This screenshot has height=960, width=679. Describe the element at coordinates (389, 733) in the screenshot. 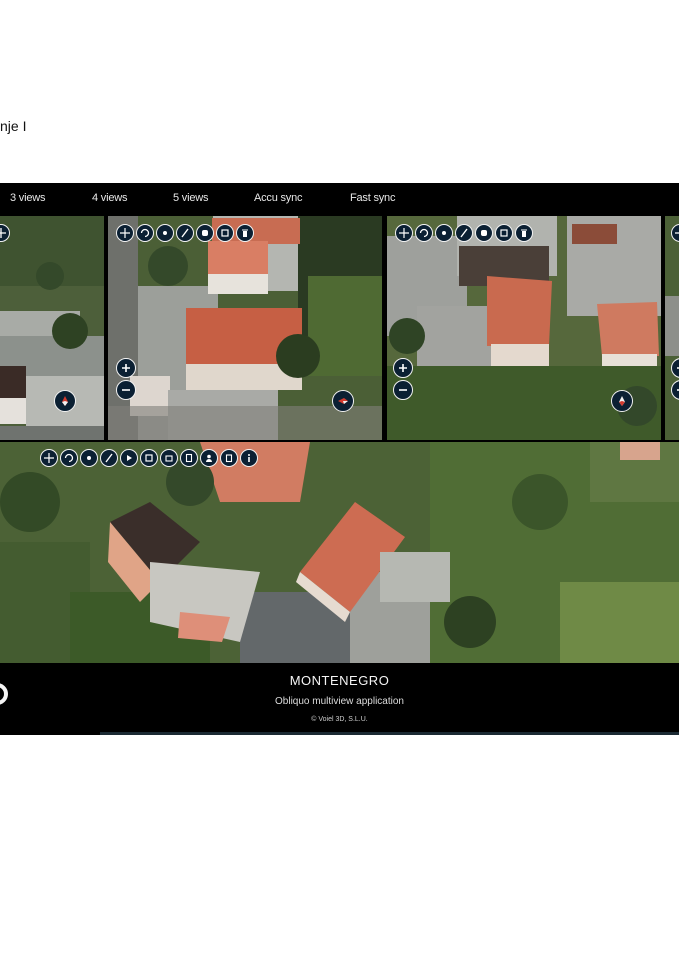

I see `divider` at that location.